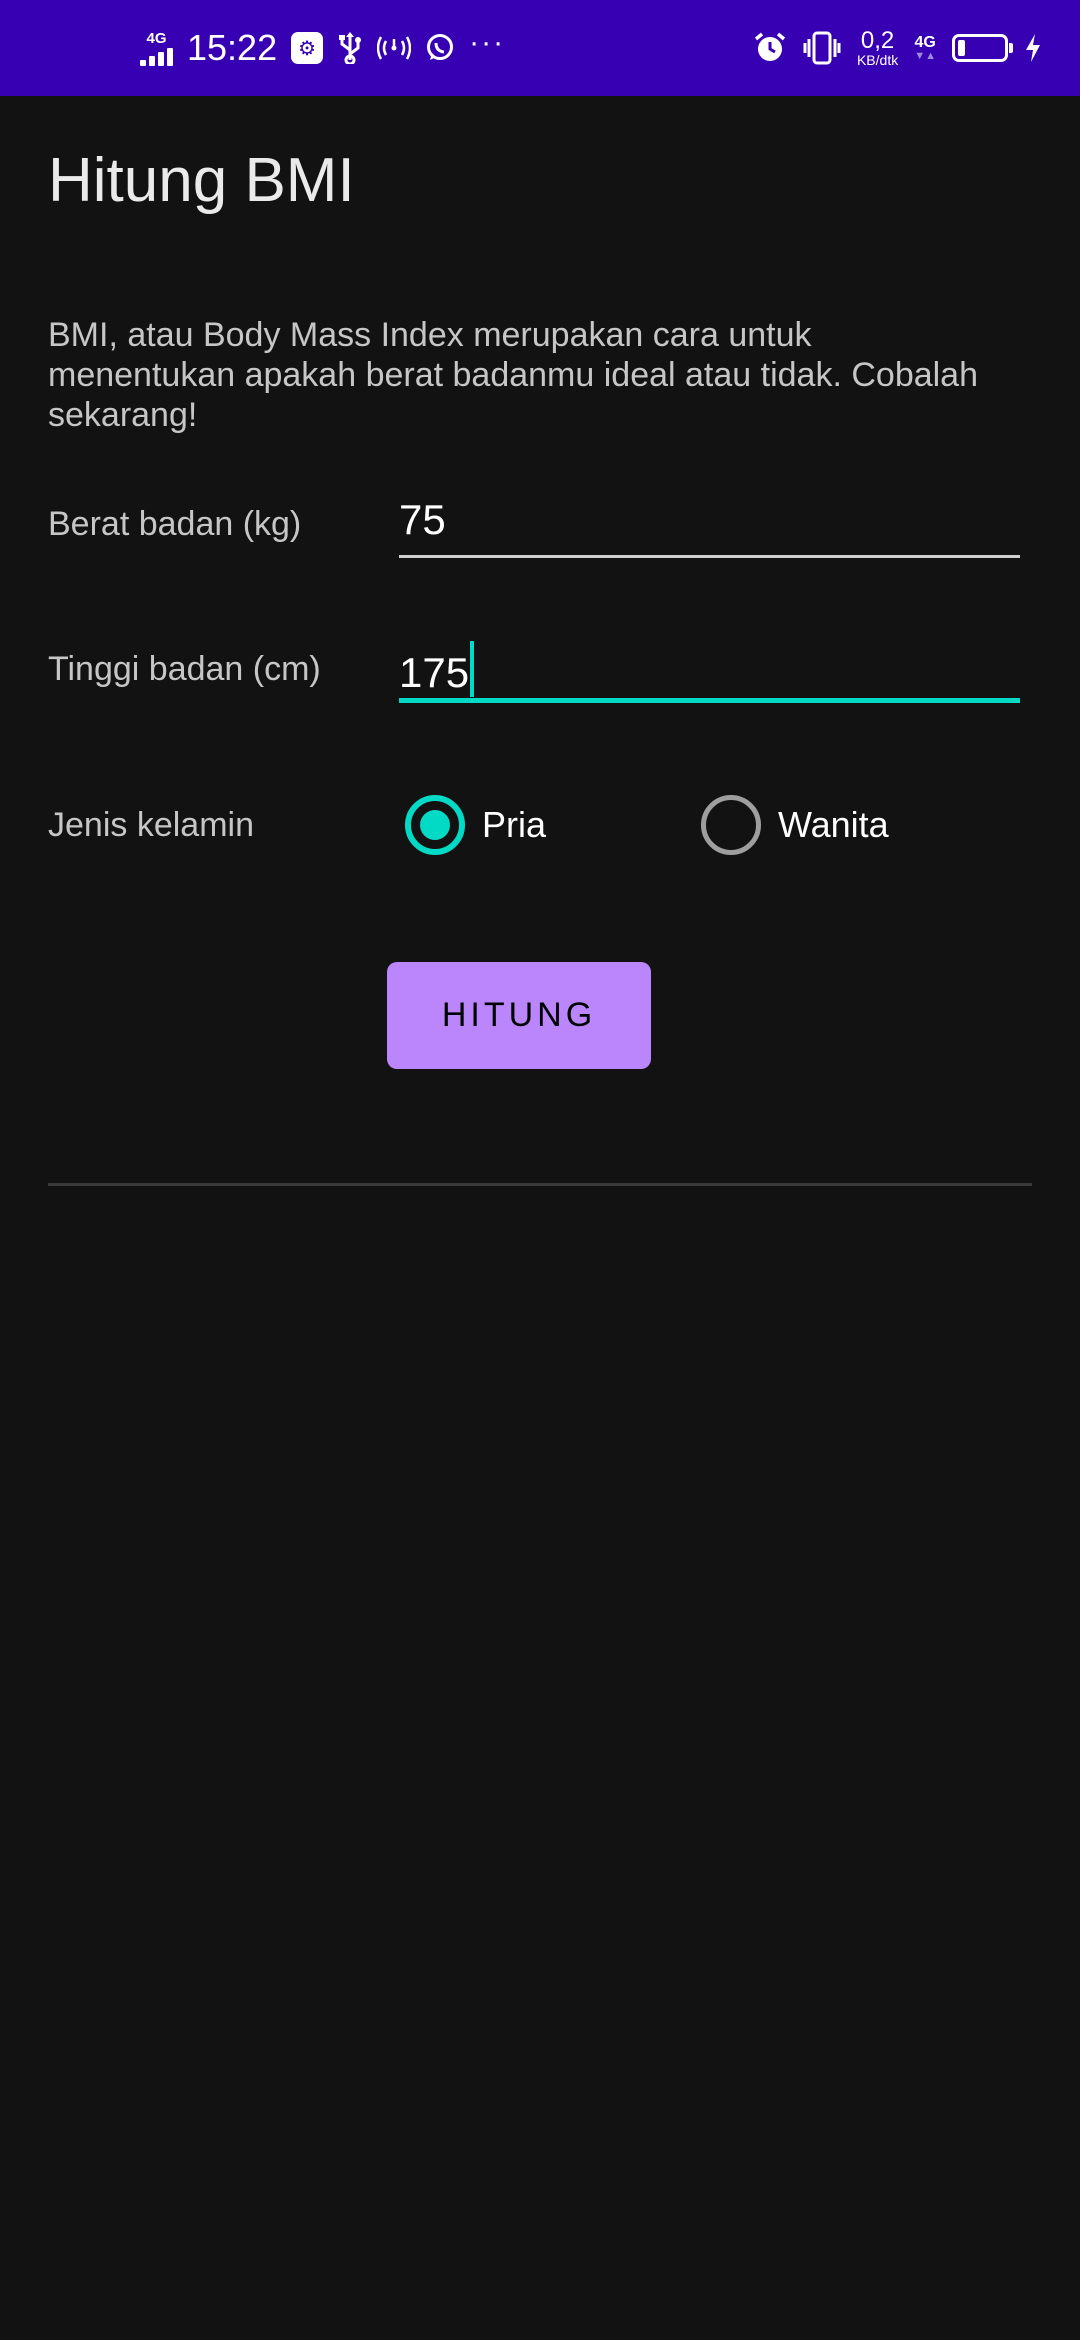 This screenshot has width=1080, height=2340. What do you see at coordinates (487, 42) in the screenshot?
I see `more-dots-icon: ···` at bounding box center [487, 42].